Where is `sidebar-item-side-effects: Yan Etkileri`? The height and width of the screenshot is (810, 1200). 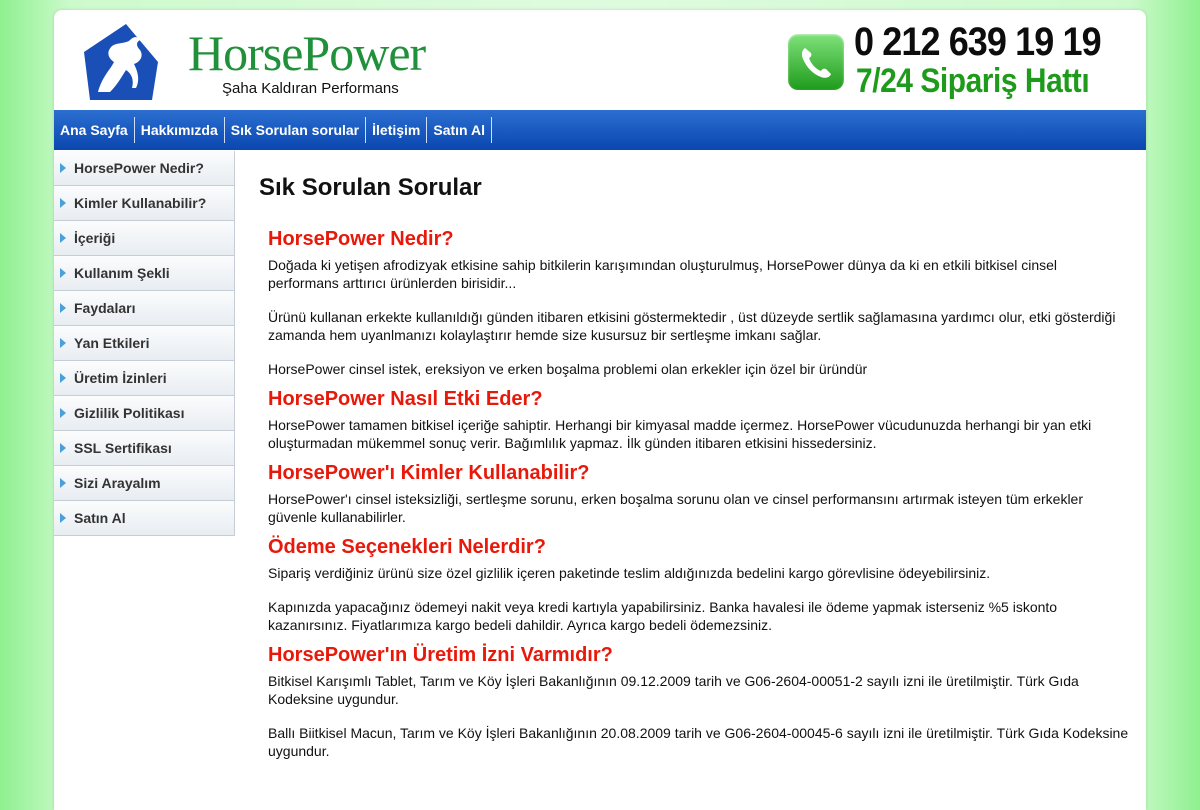 sidebar-item-side-effects: Yan Etkileri is located at coordinates (144, 343).